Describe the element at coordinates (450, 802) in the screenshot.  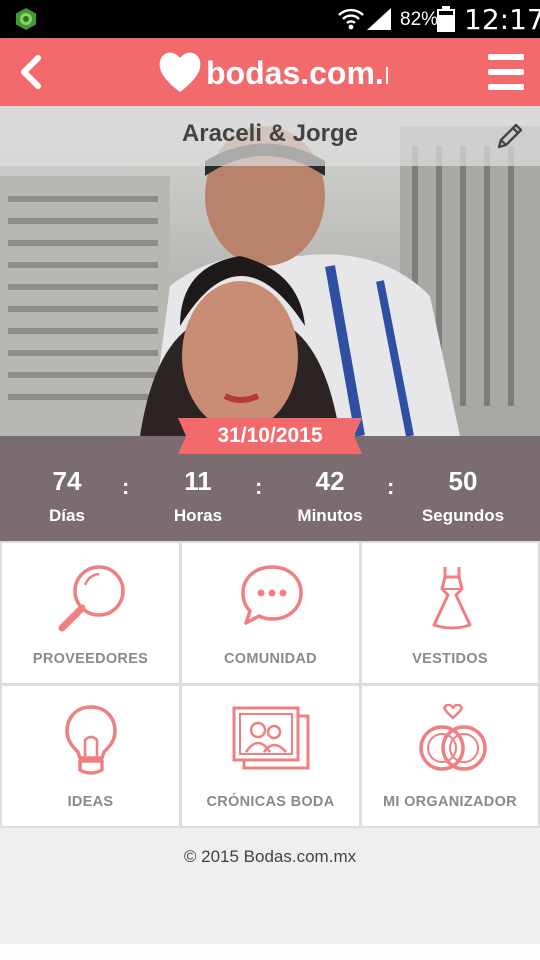
I see `tile-label: MI ORGANIZADOR` at that location.